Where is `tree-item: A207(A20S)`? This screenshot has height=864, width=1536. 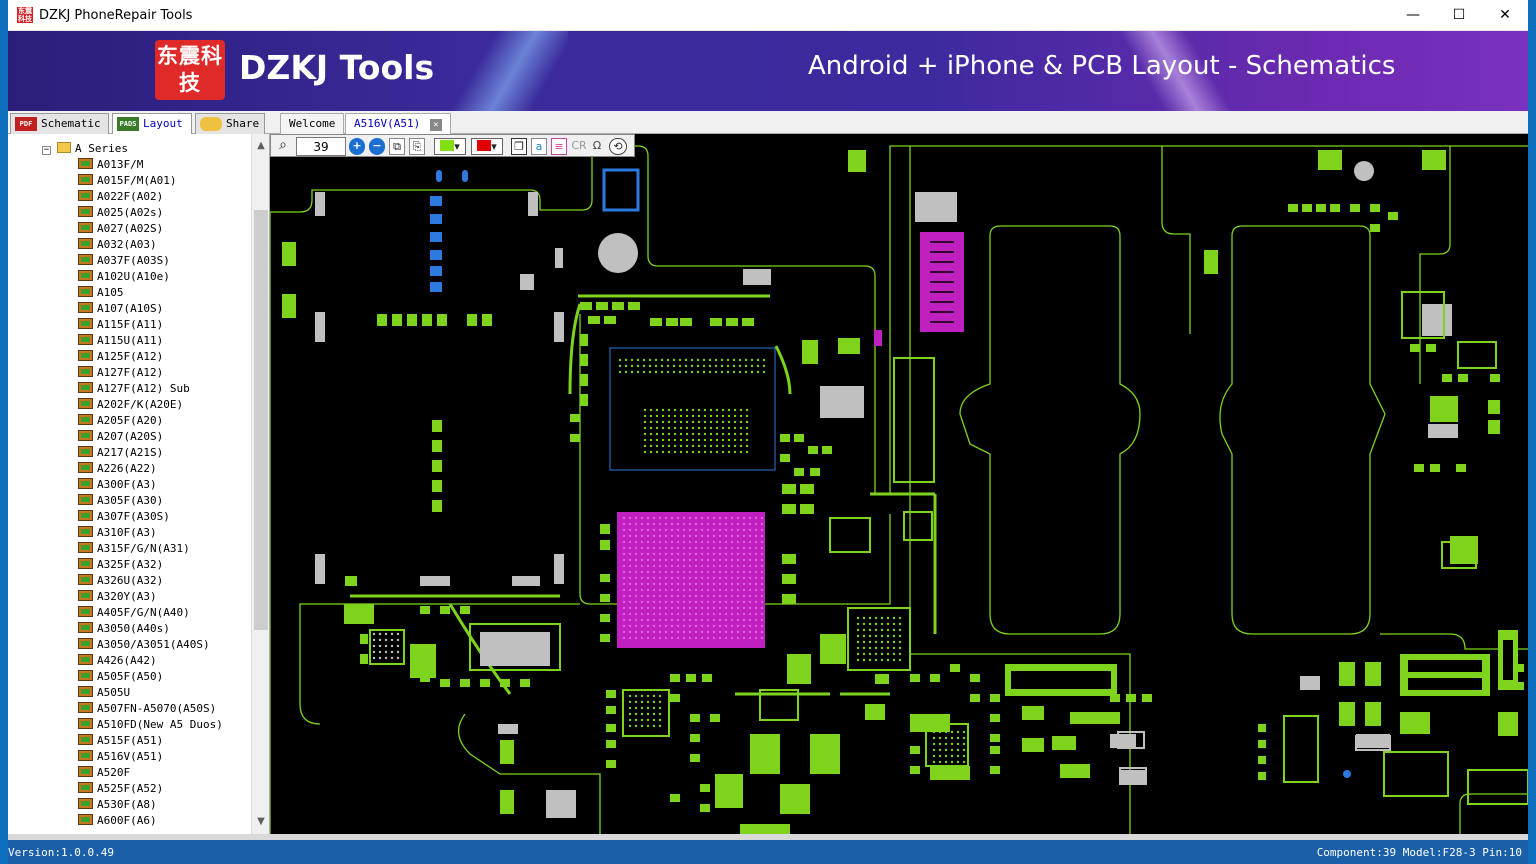 tree-item: A207(A20S) is located at coordinates (120, 437).